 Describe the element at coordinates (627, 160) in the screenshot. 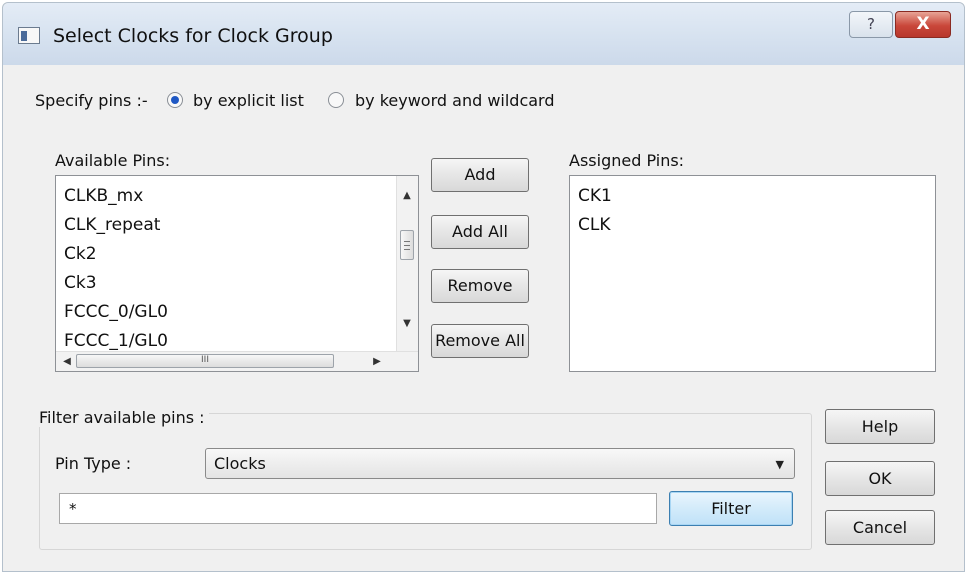

I see `assigned-pins-label: Assigned Pins:` at that location.